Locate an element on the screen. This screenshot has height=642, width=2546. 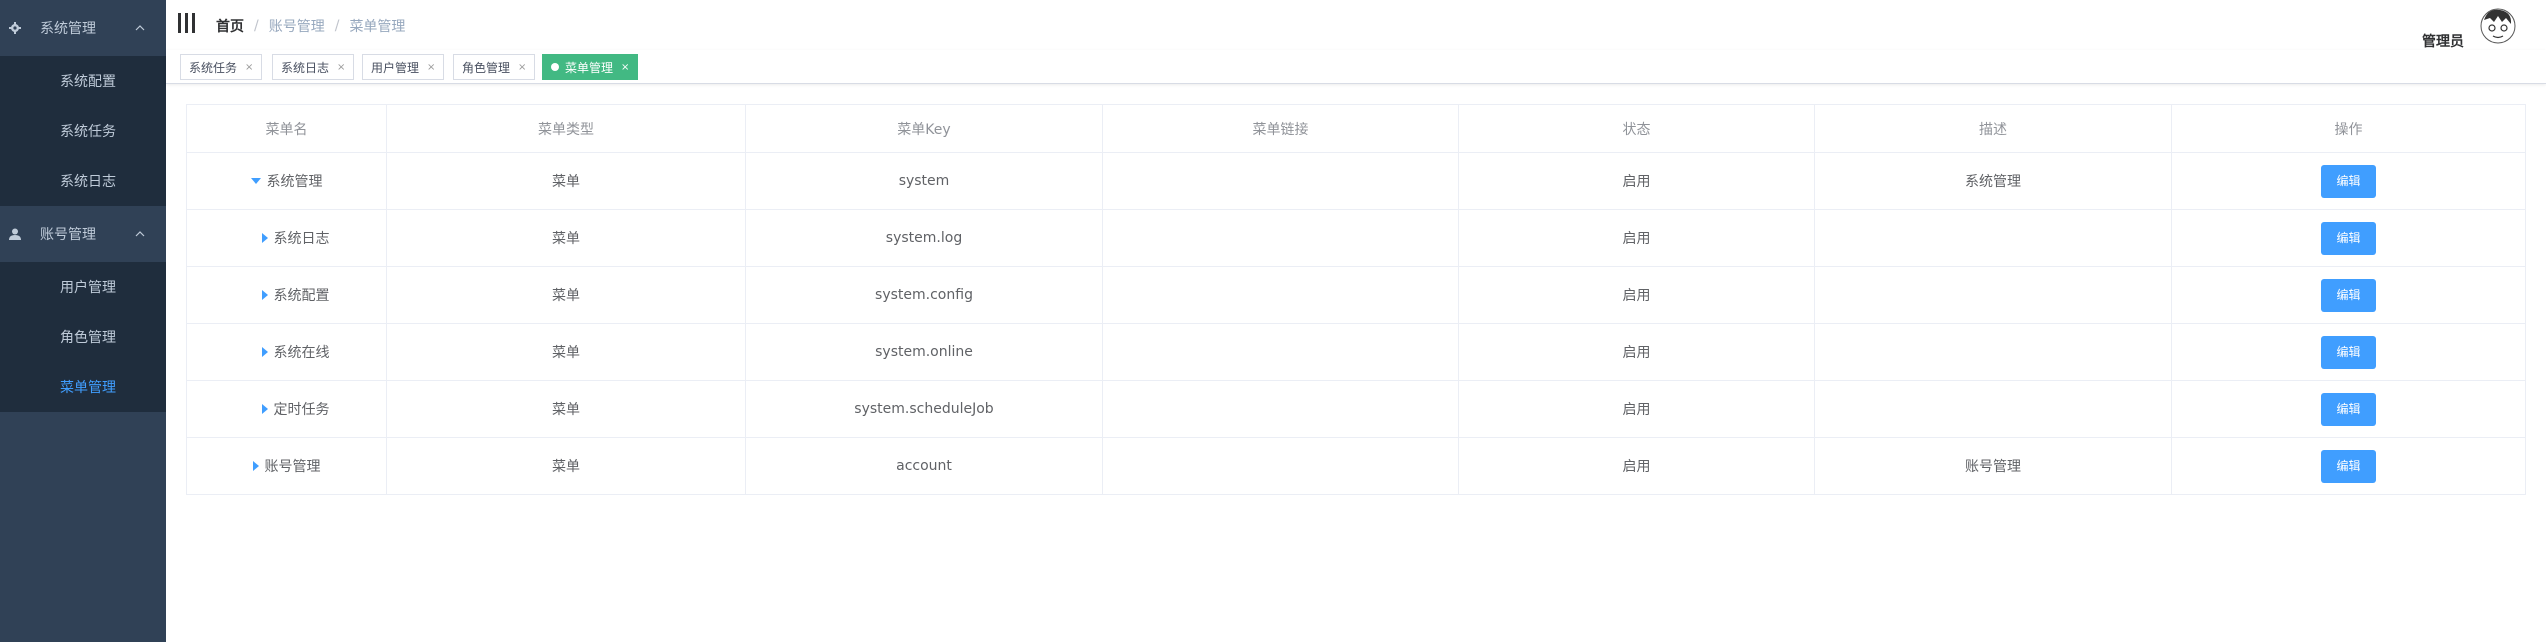
sidebar-item-role-management: 角色管理 is located at coordinates (83, 337).